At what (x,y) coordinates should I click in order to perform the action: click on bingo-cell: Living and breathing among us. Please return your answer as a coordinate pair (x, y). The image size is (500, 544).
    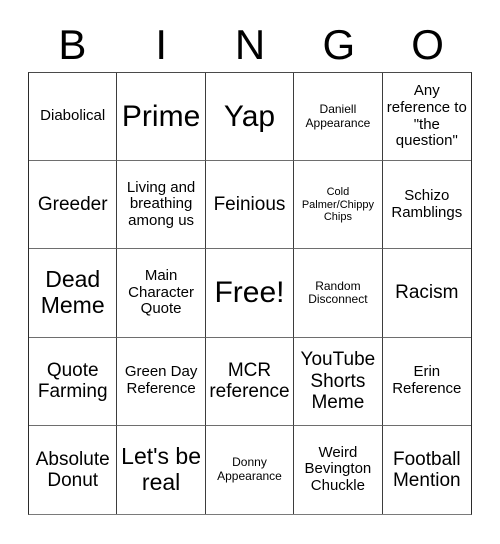
    Looking at the image, I should click on (161, 205).